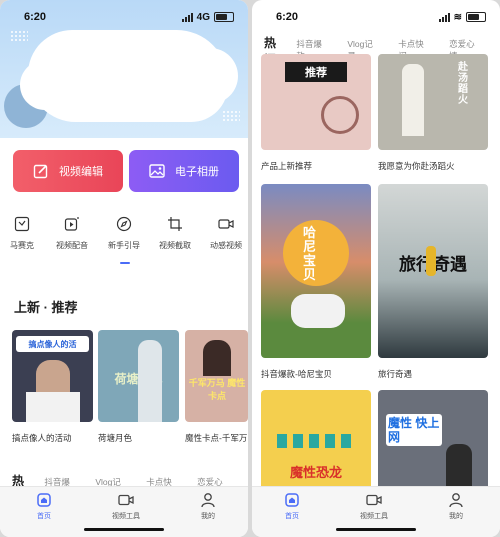 The image size is (500, 537). Describe the element at coordinates (72, 224) in the screenshot. I see `dub-icon` at that location.